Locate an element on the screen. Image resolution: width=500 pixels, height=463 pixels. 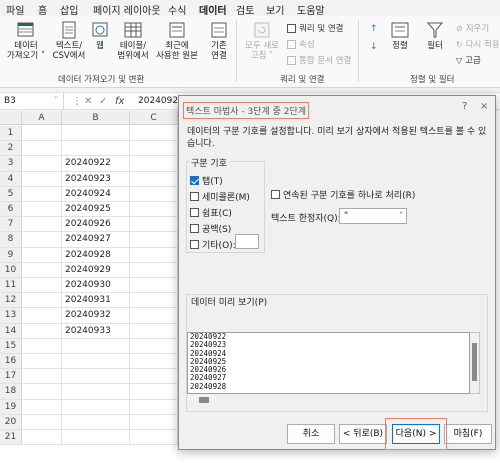
row-header: 20 is located at coordinates (11, 422).